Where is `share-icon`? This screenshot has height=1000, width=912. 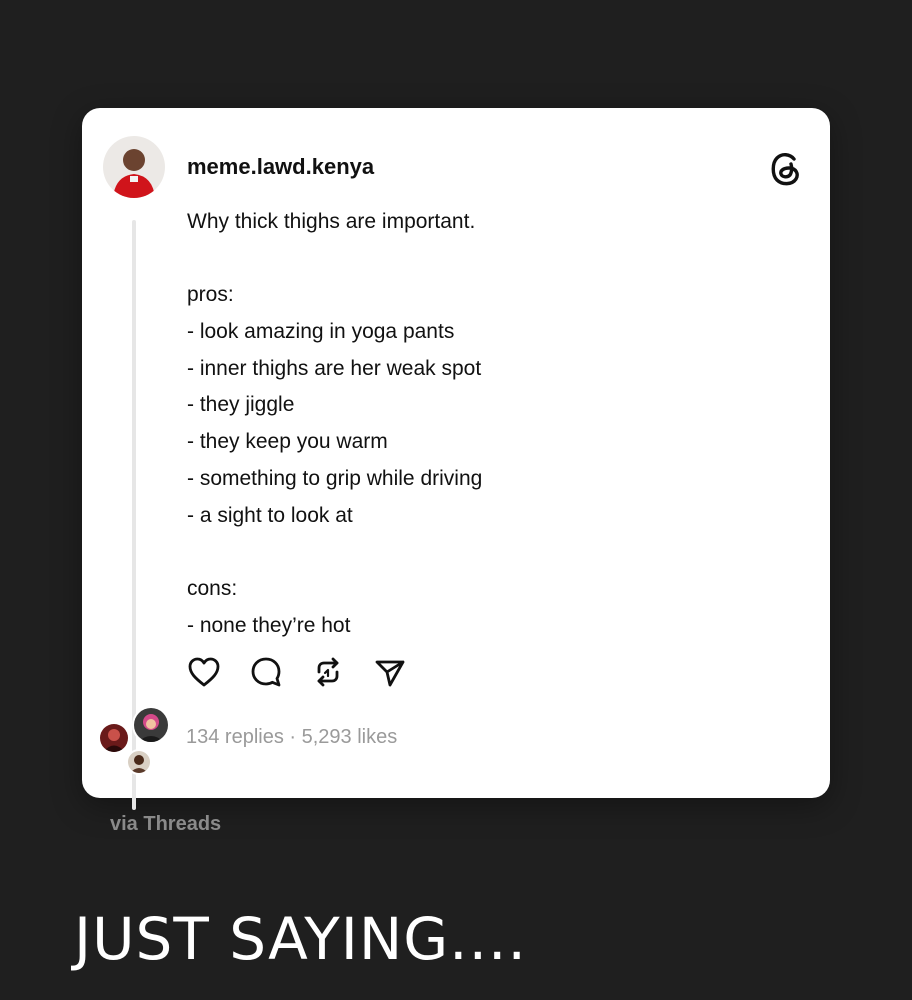
share-icon is located at coordinates (390, 673).